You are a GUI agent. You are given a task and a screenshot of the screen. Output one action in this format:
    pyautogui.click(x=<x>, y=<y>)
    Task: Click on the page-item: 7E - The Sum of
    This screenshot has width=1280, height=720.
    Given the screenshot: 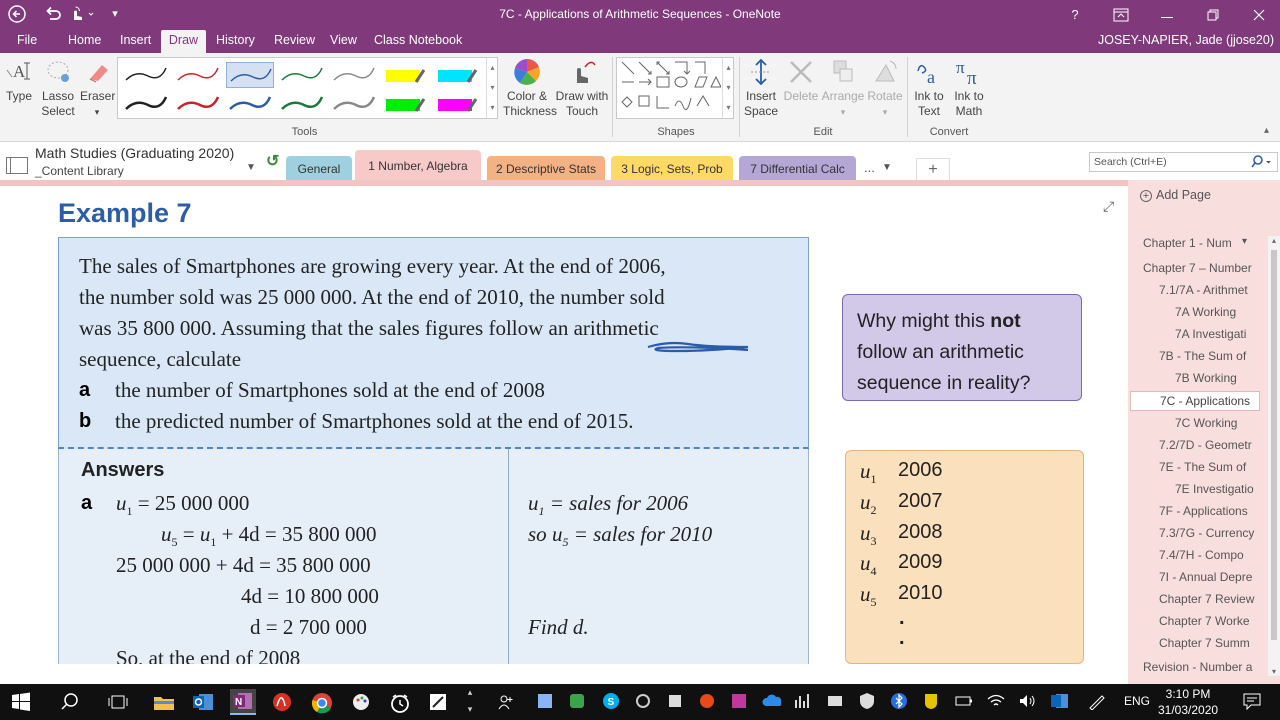 What is the action you would take?
    pyautogui.click(x=1202, y=467)
    